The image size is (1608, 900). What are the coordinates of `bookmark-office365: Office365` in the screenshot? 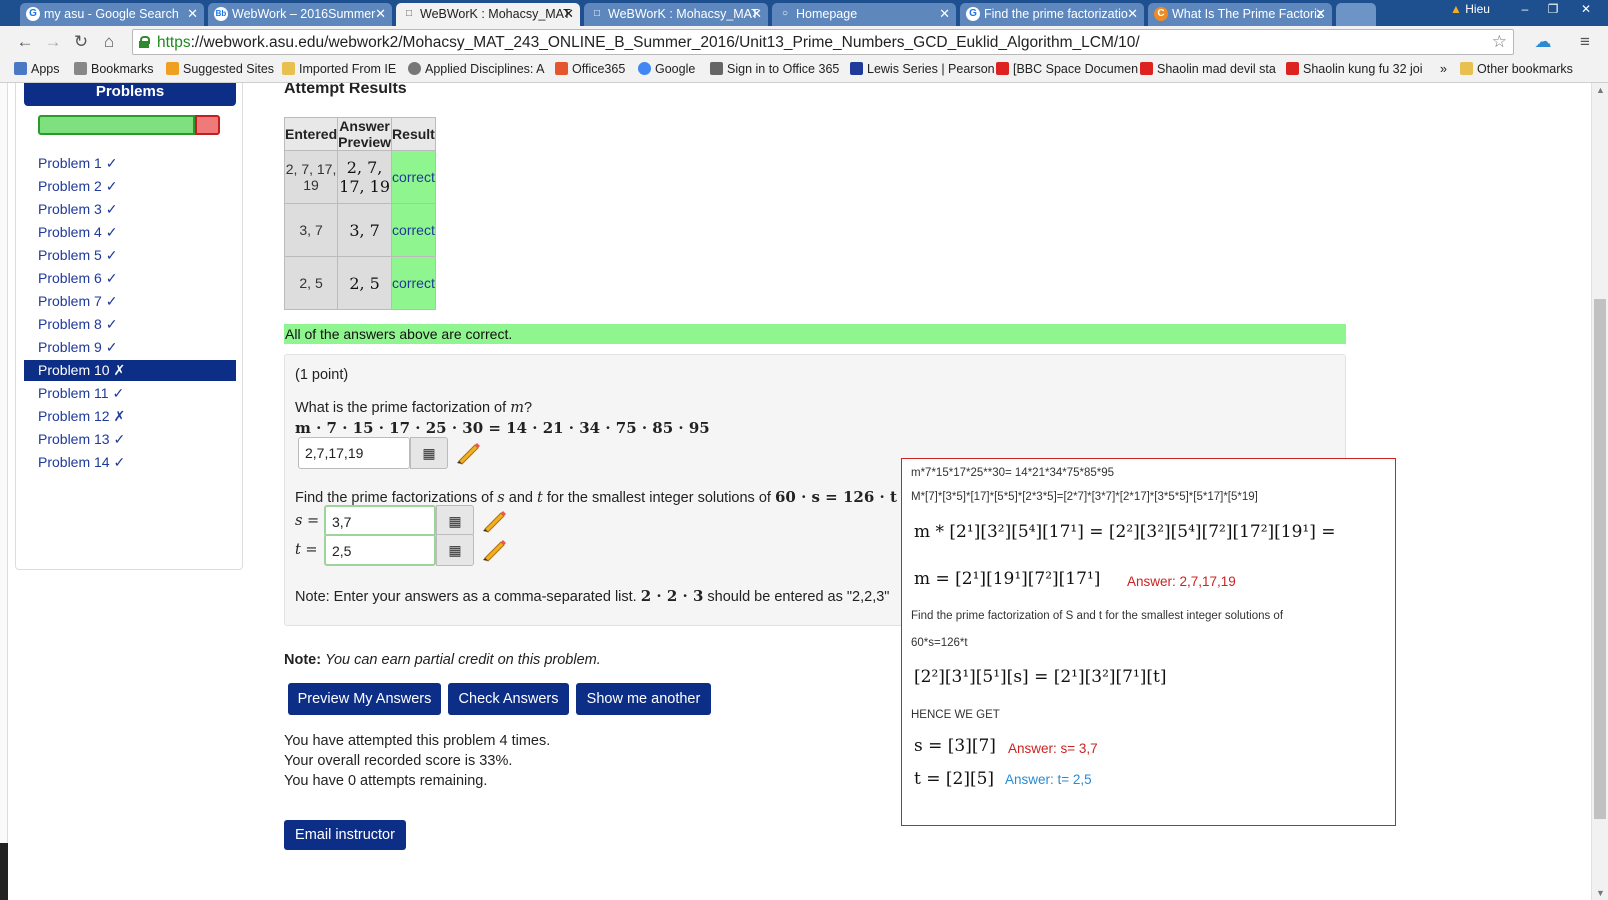 It's located at (590, 69).